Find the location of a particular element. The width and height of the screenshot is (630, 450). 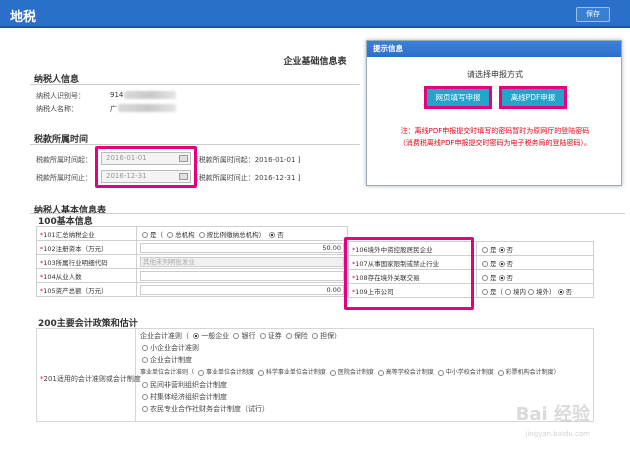

dialog-prompt: 请选择申报方式 is located at coordinates (495, 74).